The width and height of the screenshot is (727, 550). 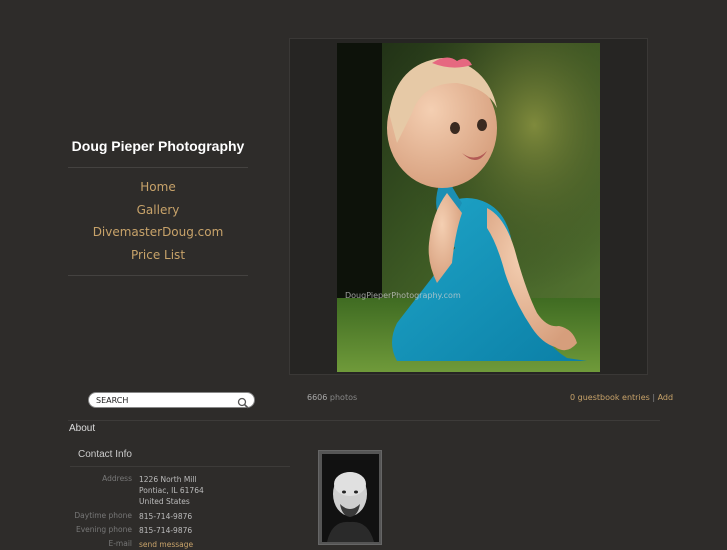 What do you see at coordinates (610, 397) in the screenshot?
I see `guestbook-entries-link: 0 guestbook entries` at bounding box center [610, 397].